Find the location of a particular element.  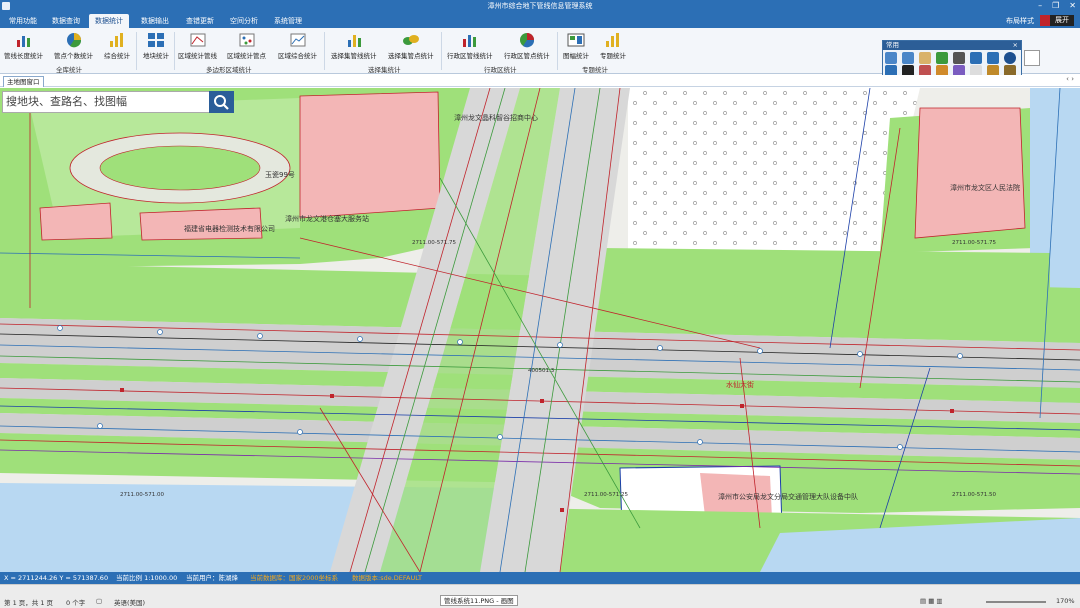

admin-point-button: 行政区管点统计 is located at coordinates (527, 46).